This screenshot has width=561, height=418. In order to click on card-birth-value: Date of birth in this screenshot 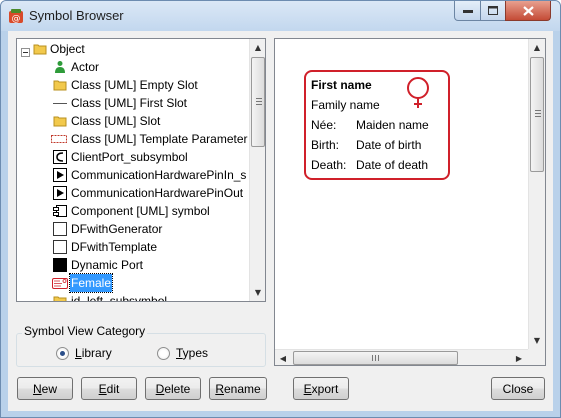, I will do `click(389, 145)`.